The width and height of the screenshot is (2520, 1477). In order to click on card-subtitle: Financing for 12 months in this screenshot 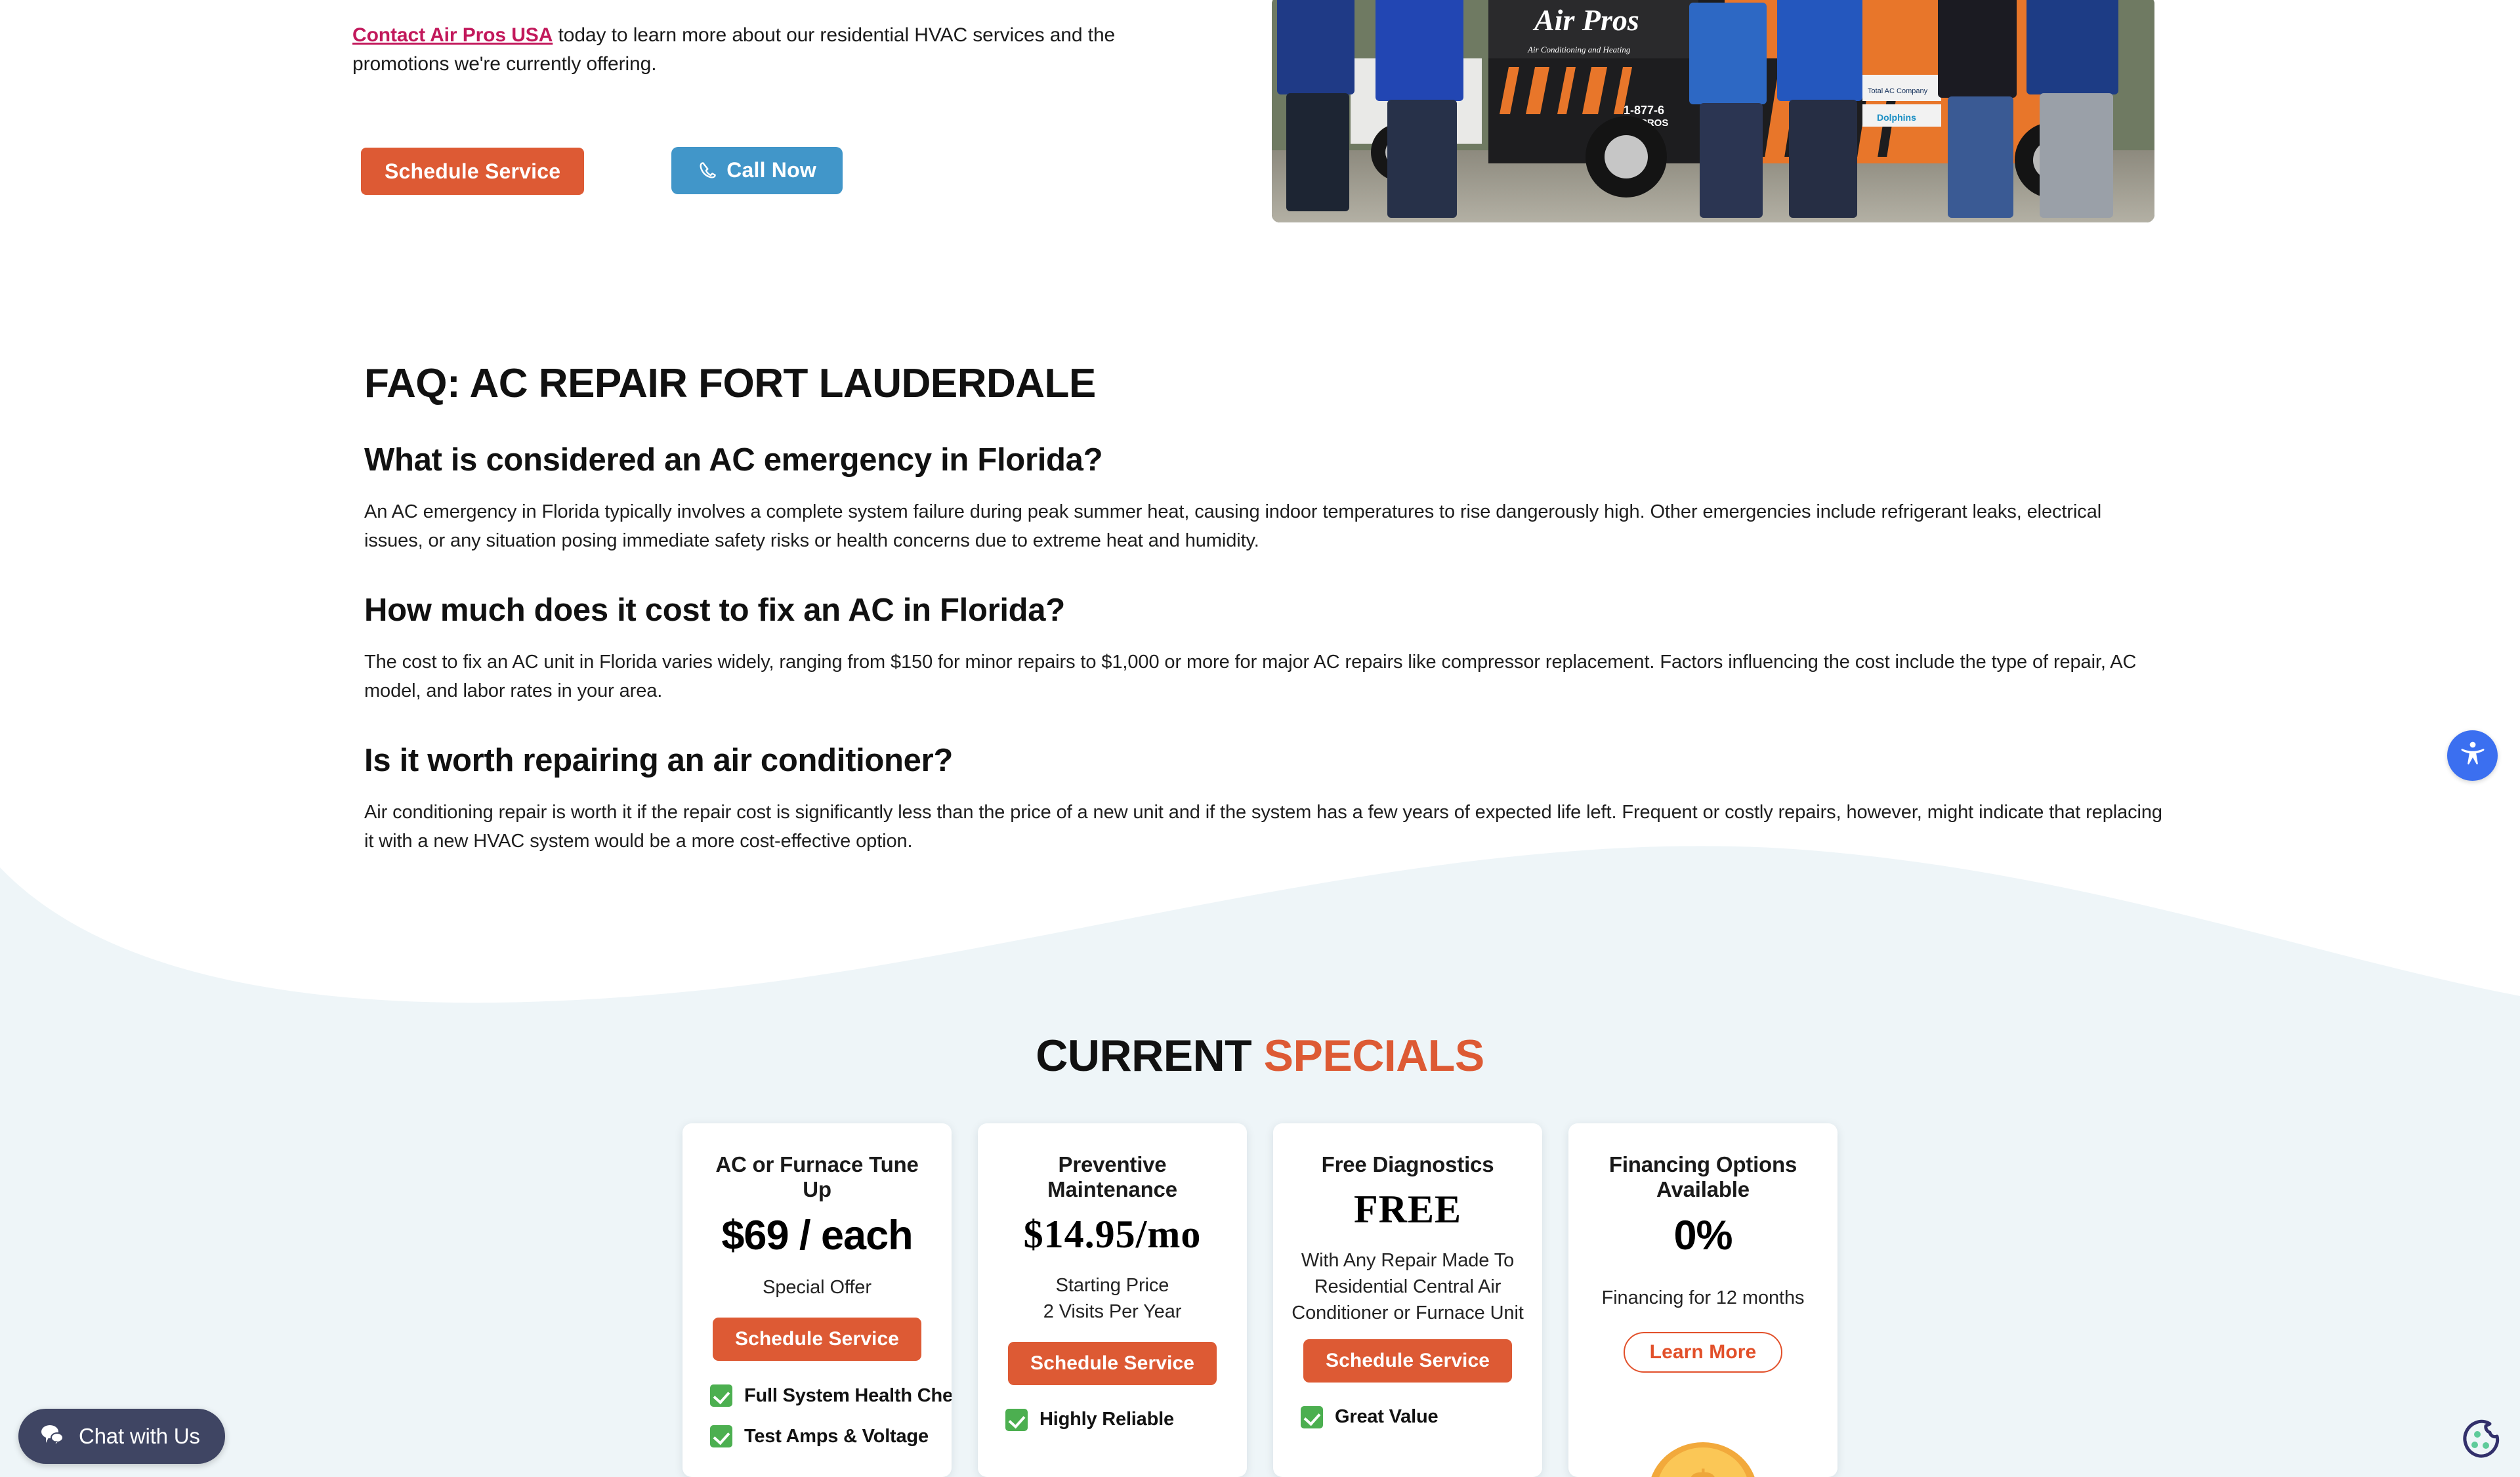, I will do `click(1703, 1298)`.